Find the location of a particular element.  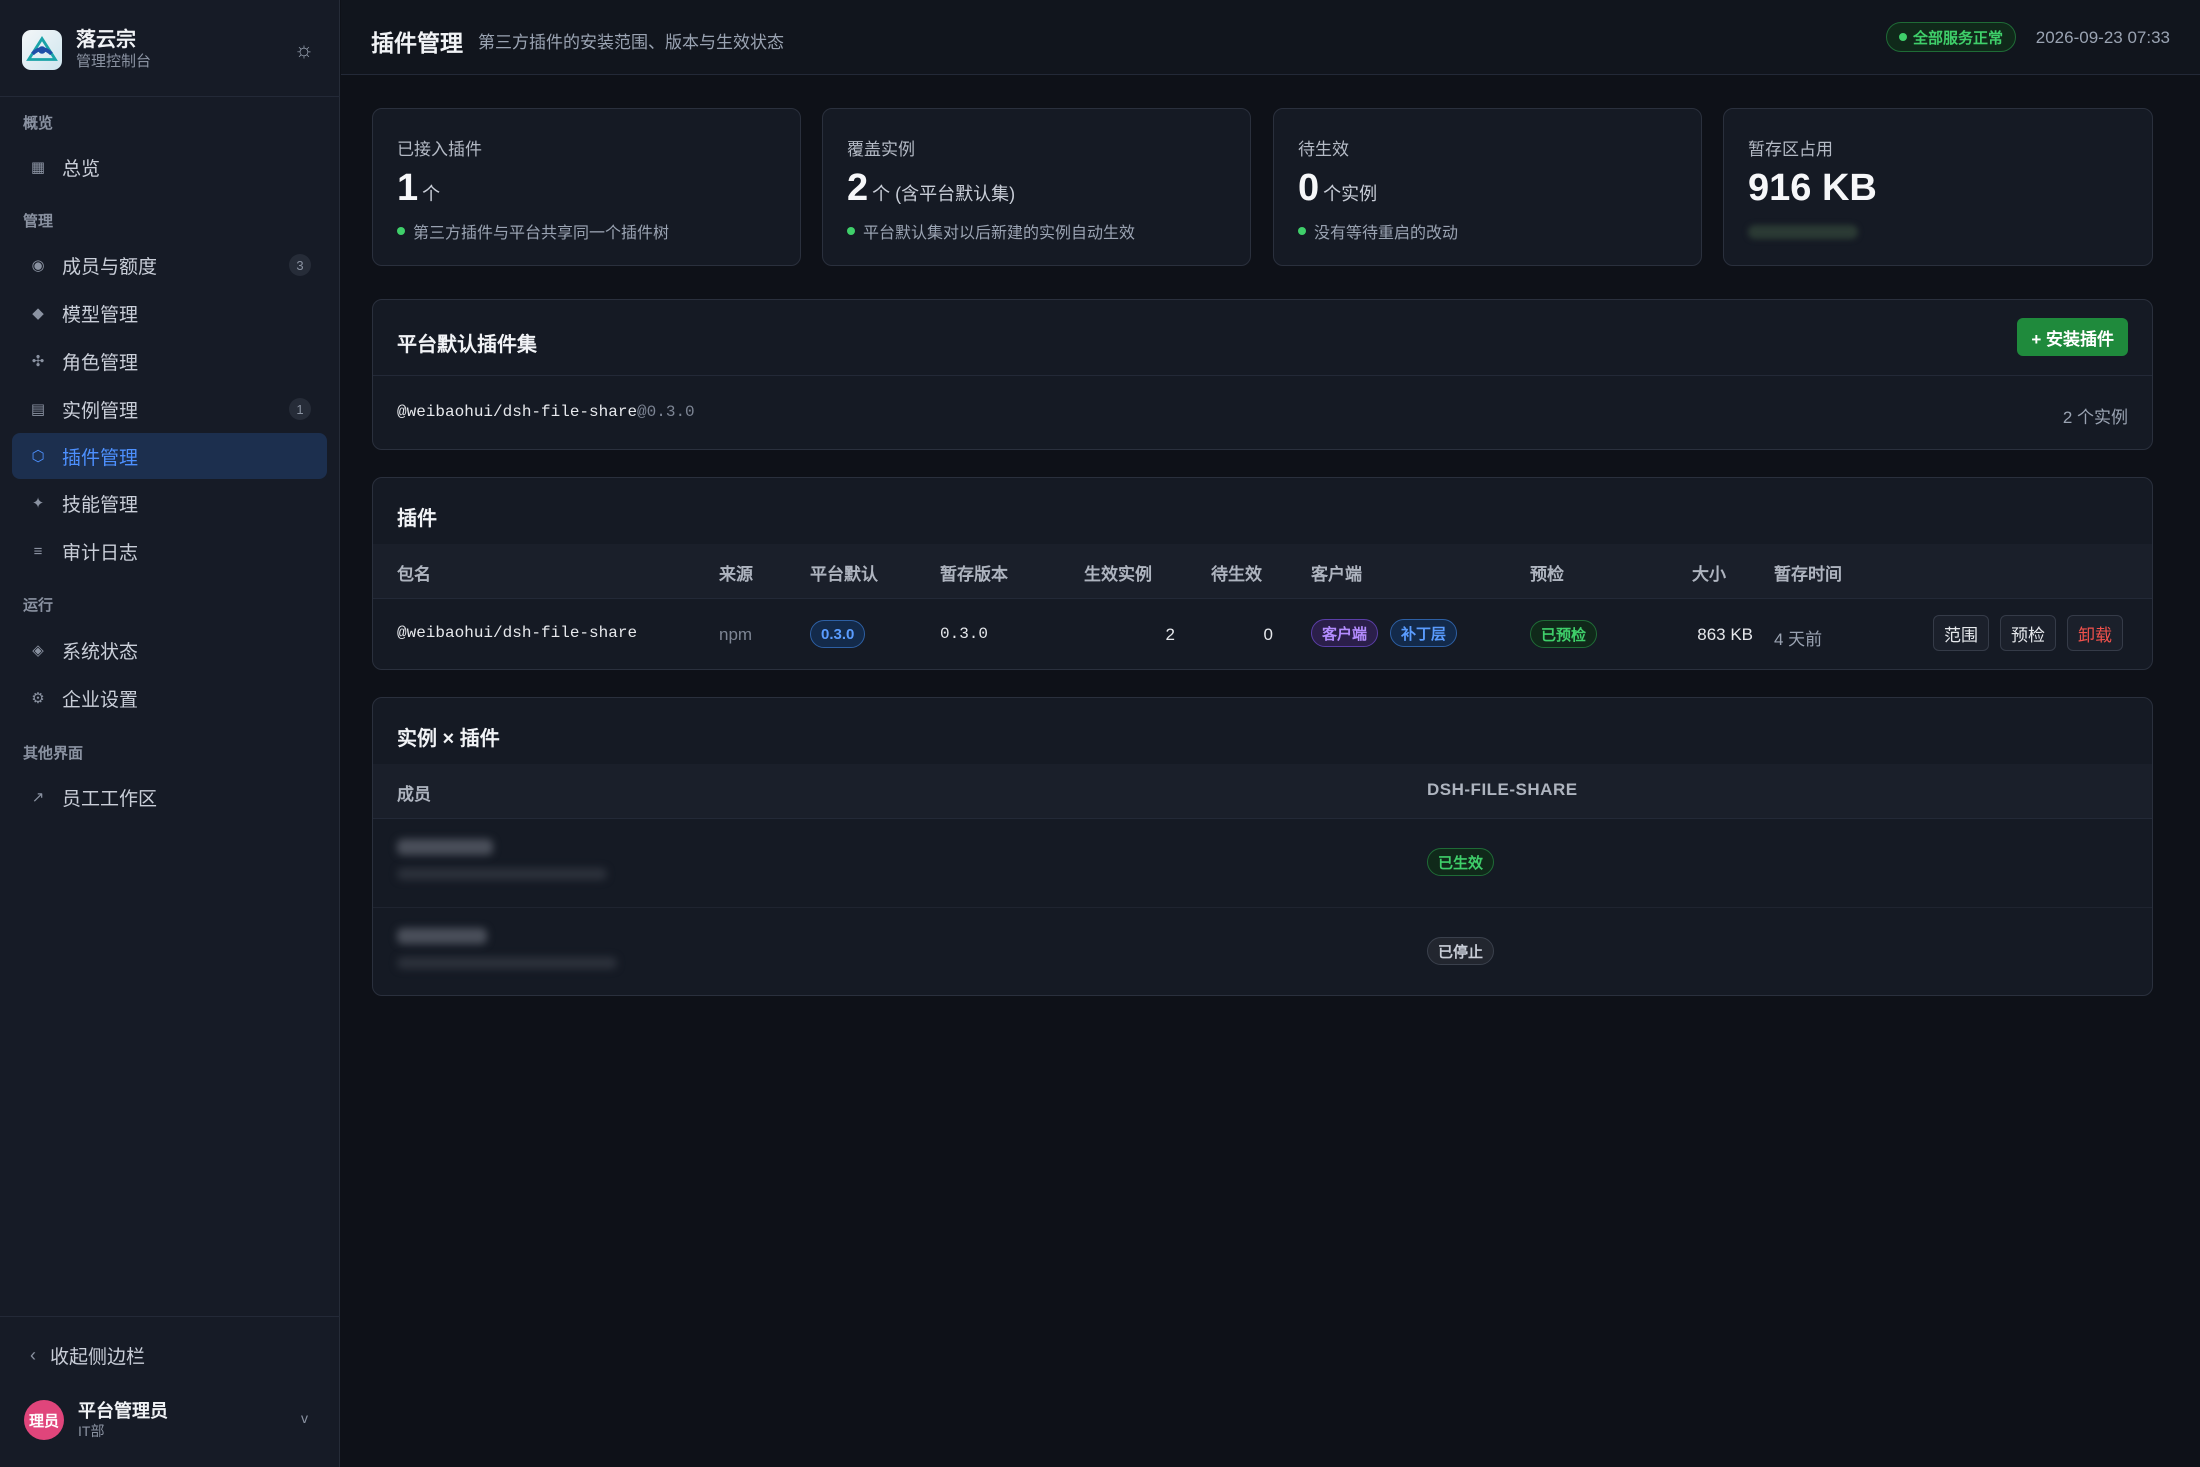

col-header: 暂存版本 is located at coordinates (974, 574).